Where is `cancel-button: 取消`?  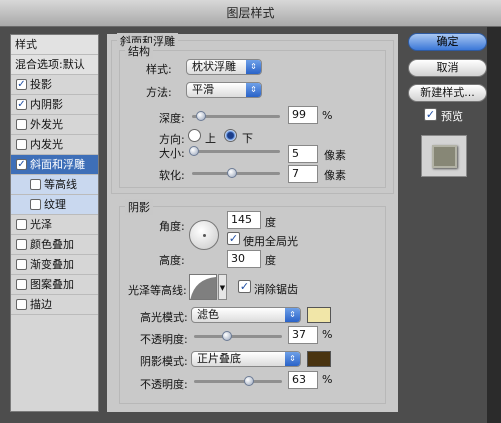 cancel-button: 取消 is located at coordinates (447, 68).